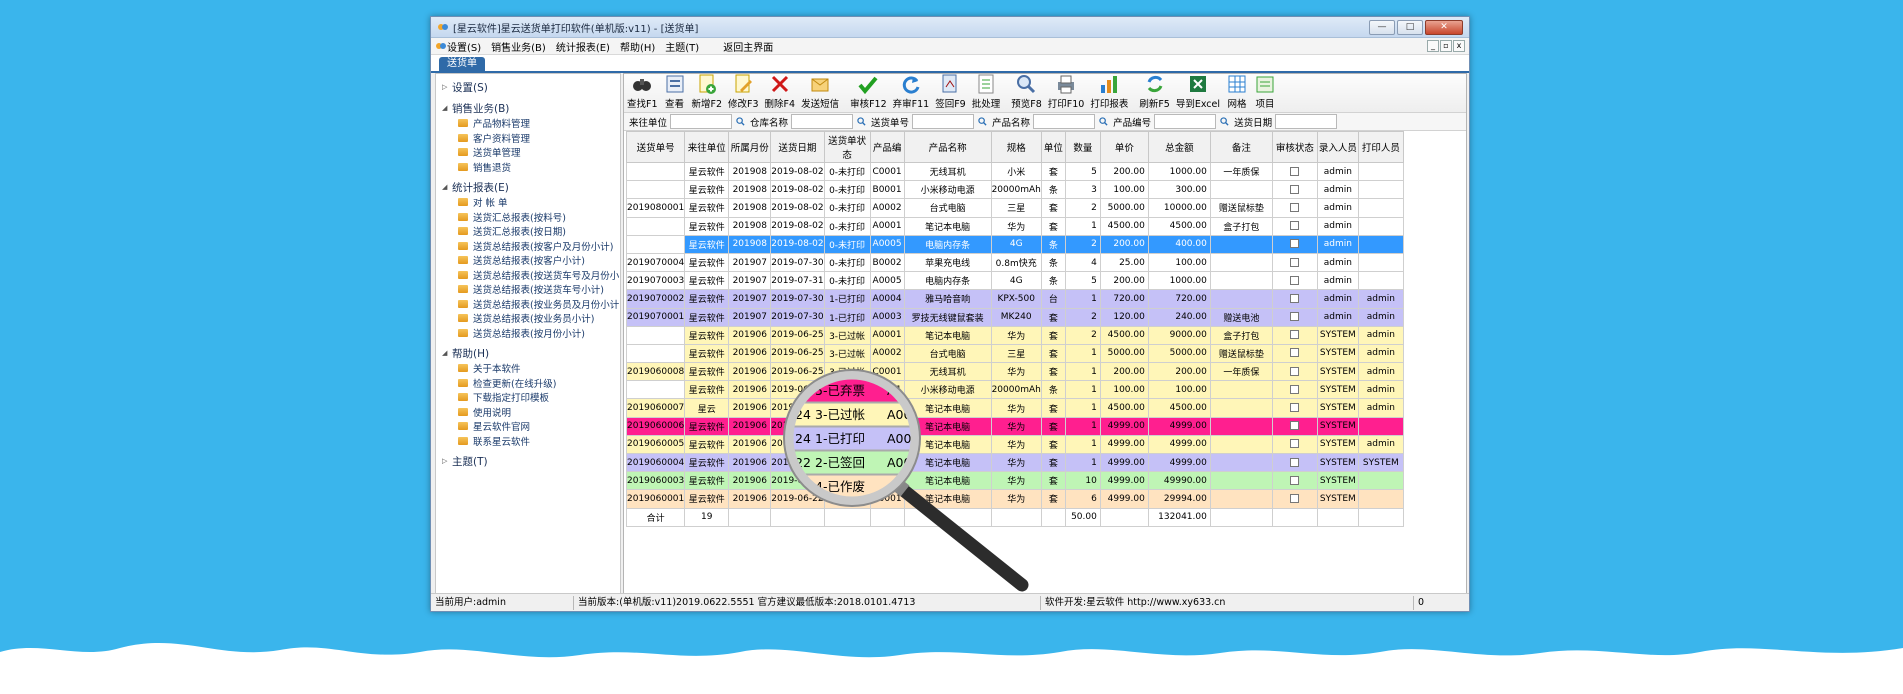 Image resolution: width=1903 pixels, height=694 pixels. Describe the element at coordinates (887, 372) in the screenshot. I see `table-cell: C0001` at that location.